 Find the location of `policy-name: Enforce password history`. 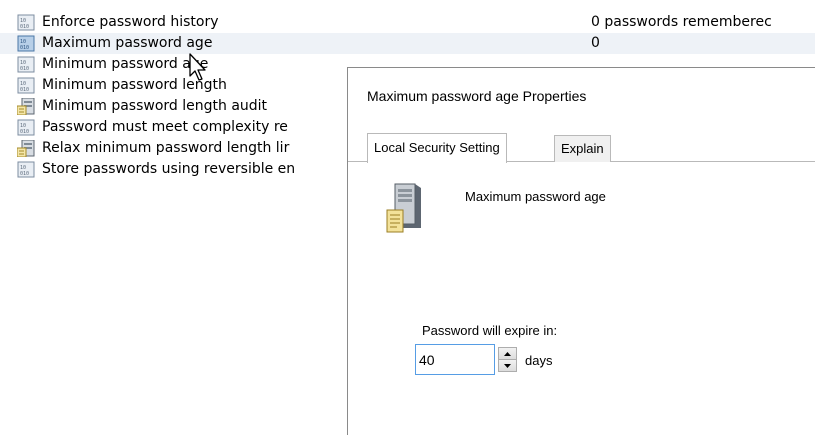

policy-name: Enforce password history is located at coordinates (130, 22).